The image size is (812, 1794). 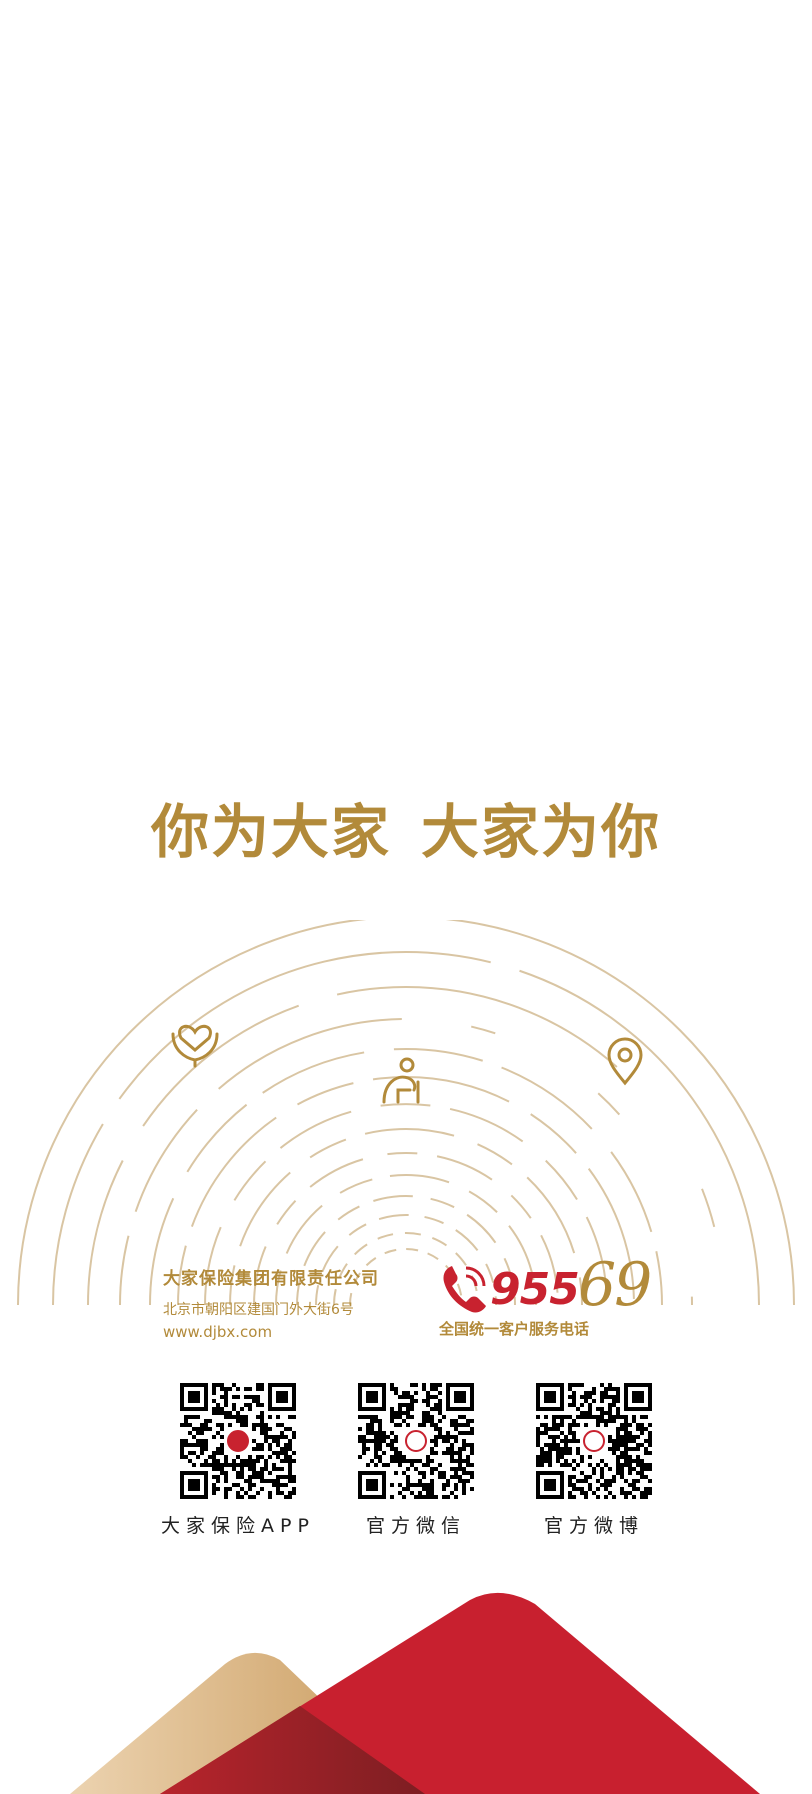 What do you see at coordinates (238, 1526) in the screenshot?
I see `qr-label-app: 大家保险APP` at bounding box center [238, 1526].